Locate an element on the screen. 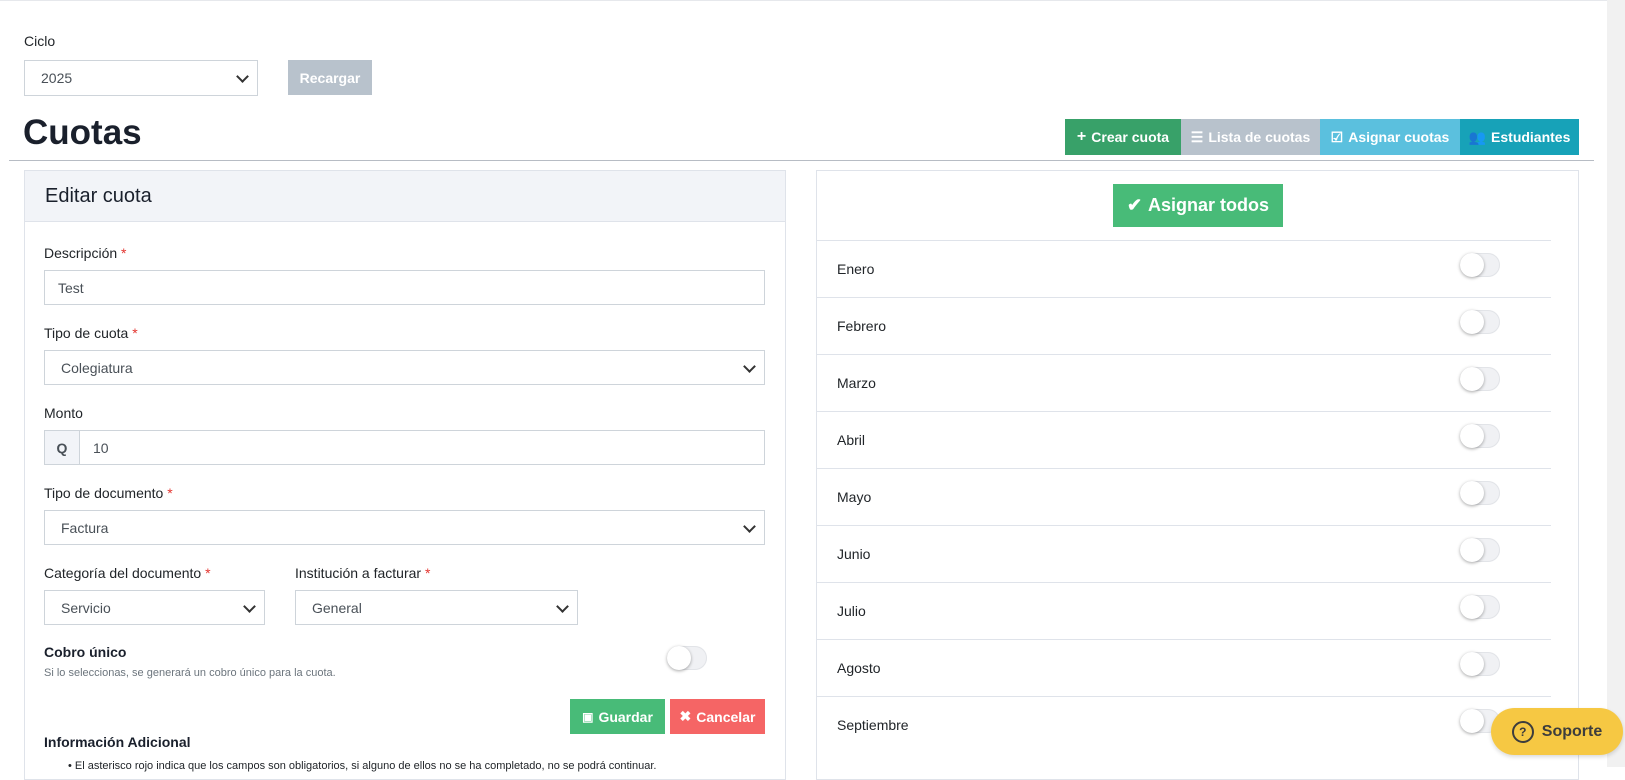 Image resolution: width=1625 pixels, height=780 pixels. doc-type-select: Factura is located at coordinates (404, 527).